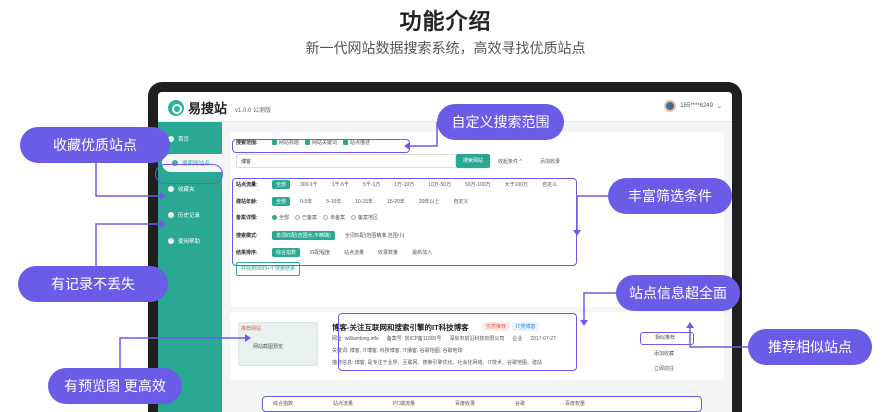 The image size is (891, 412). What do you see at coordinates (115, 386) in the screenshot?
I see `callout-preview: 有预览图 更高效` at bounding box center [115, 386].